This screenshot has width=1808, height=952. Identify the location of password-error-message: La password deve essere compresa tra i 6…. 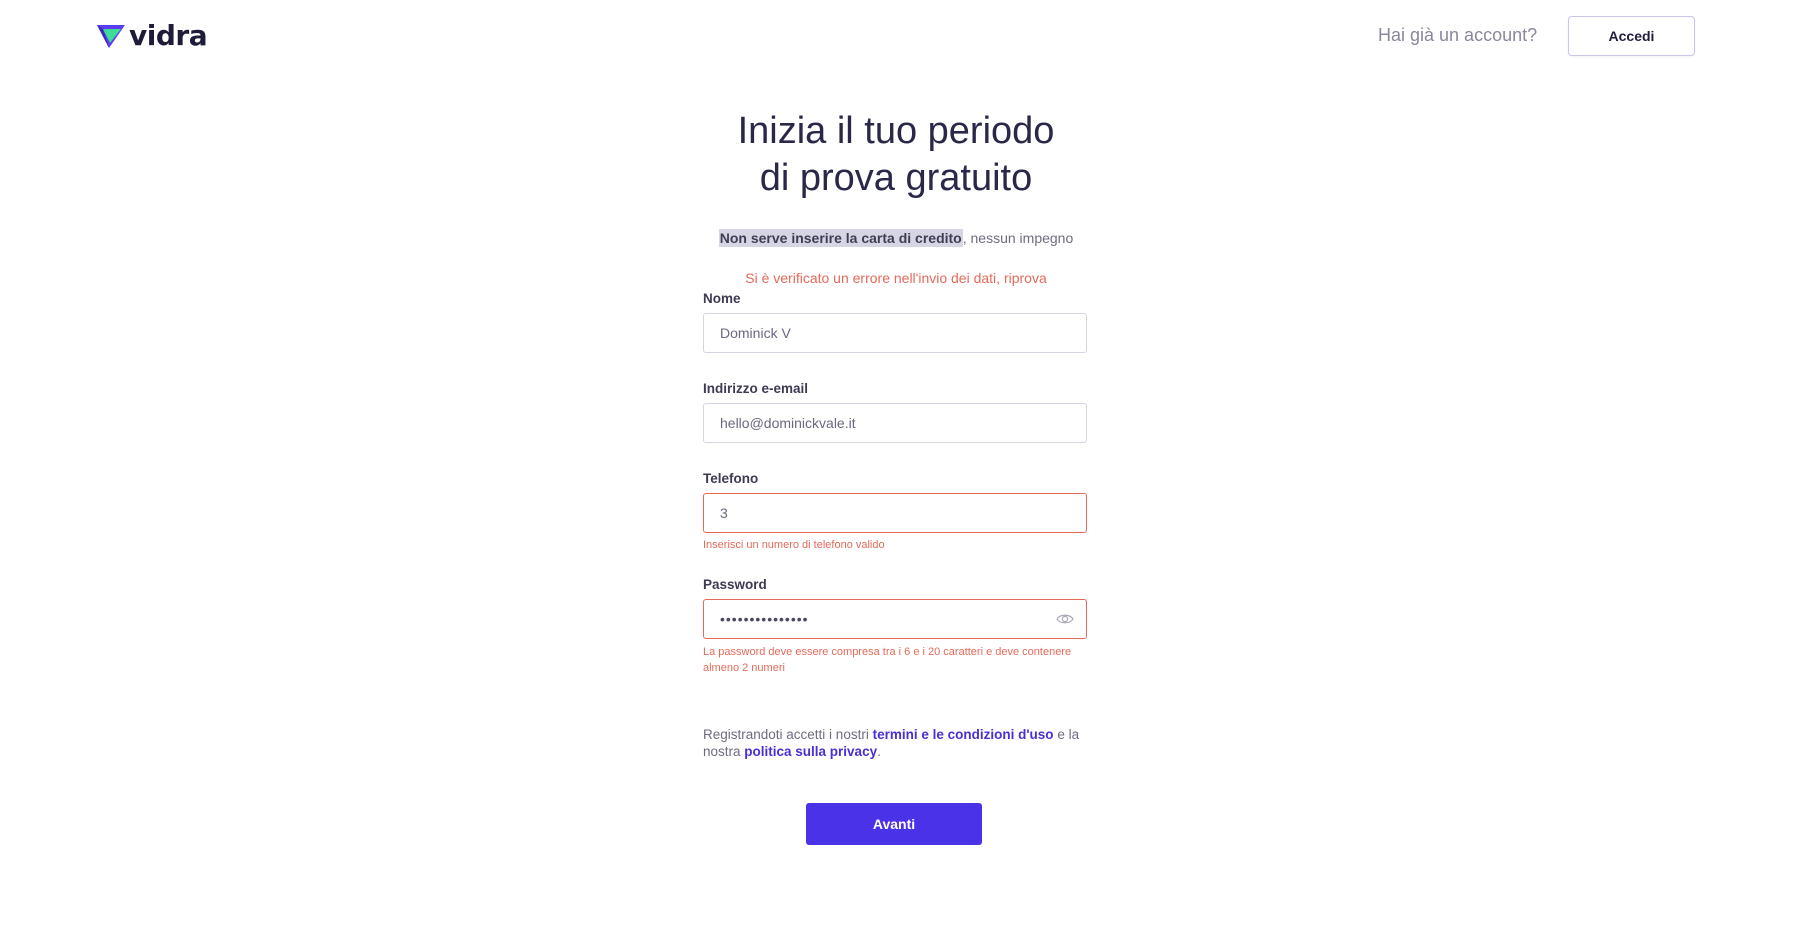
(887, 660).